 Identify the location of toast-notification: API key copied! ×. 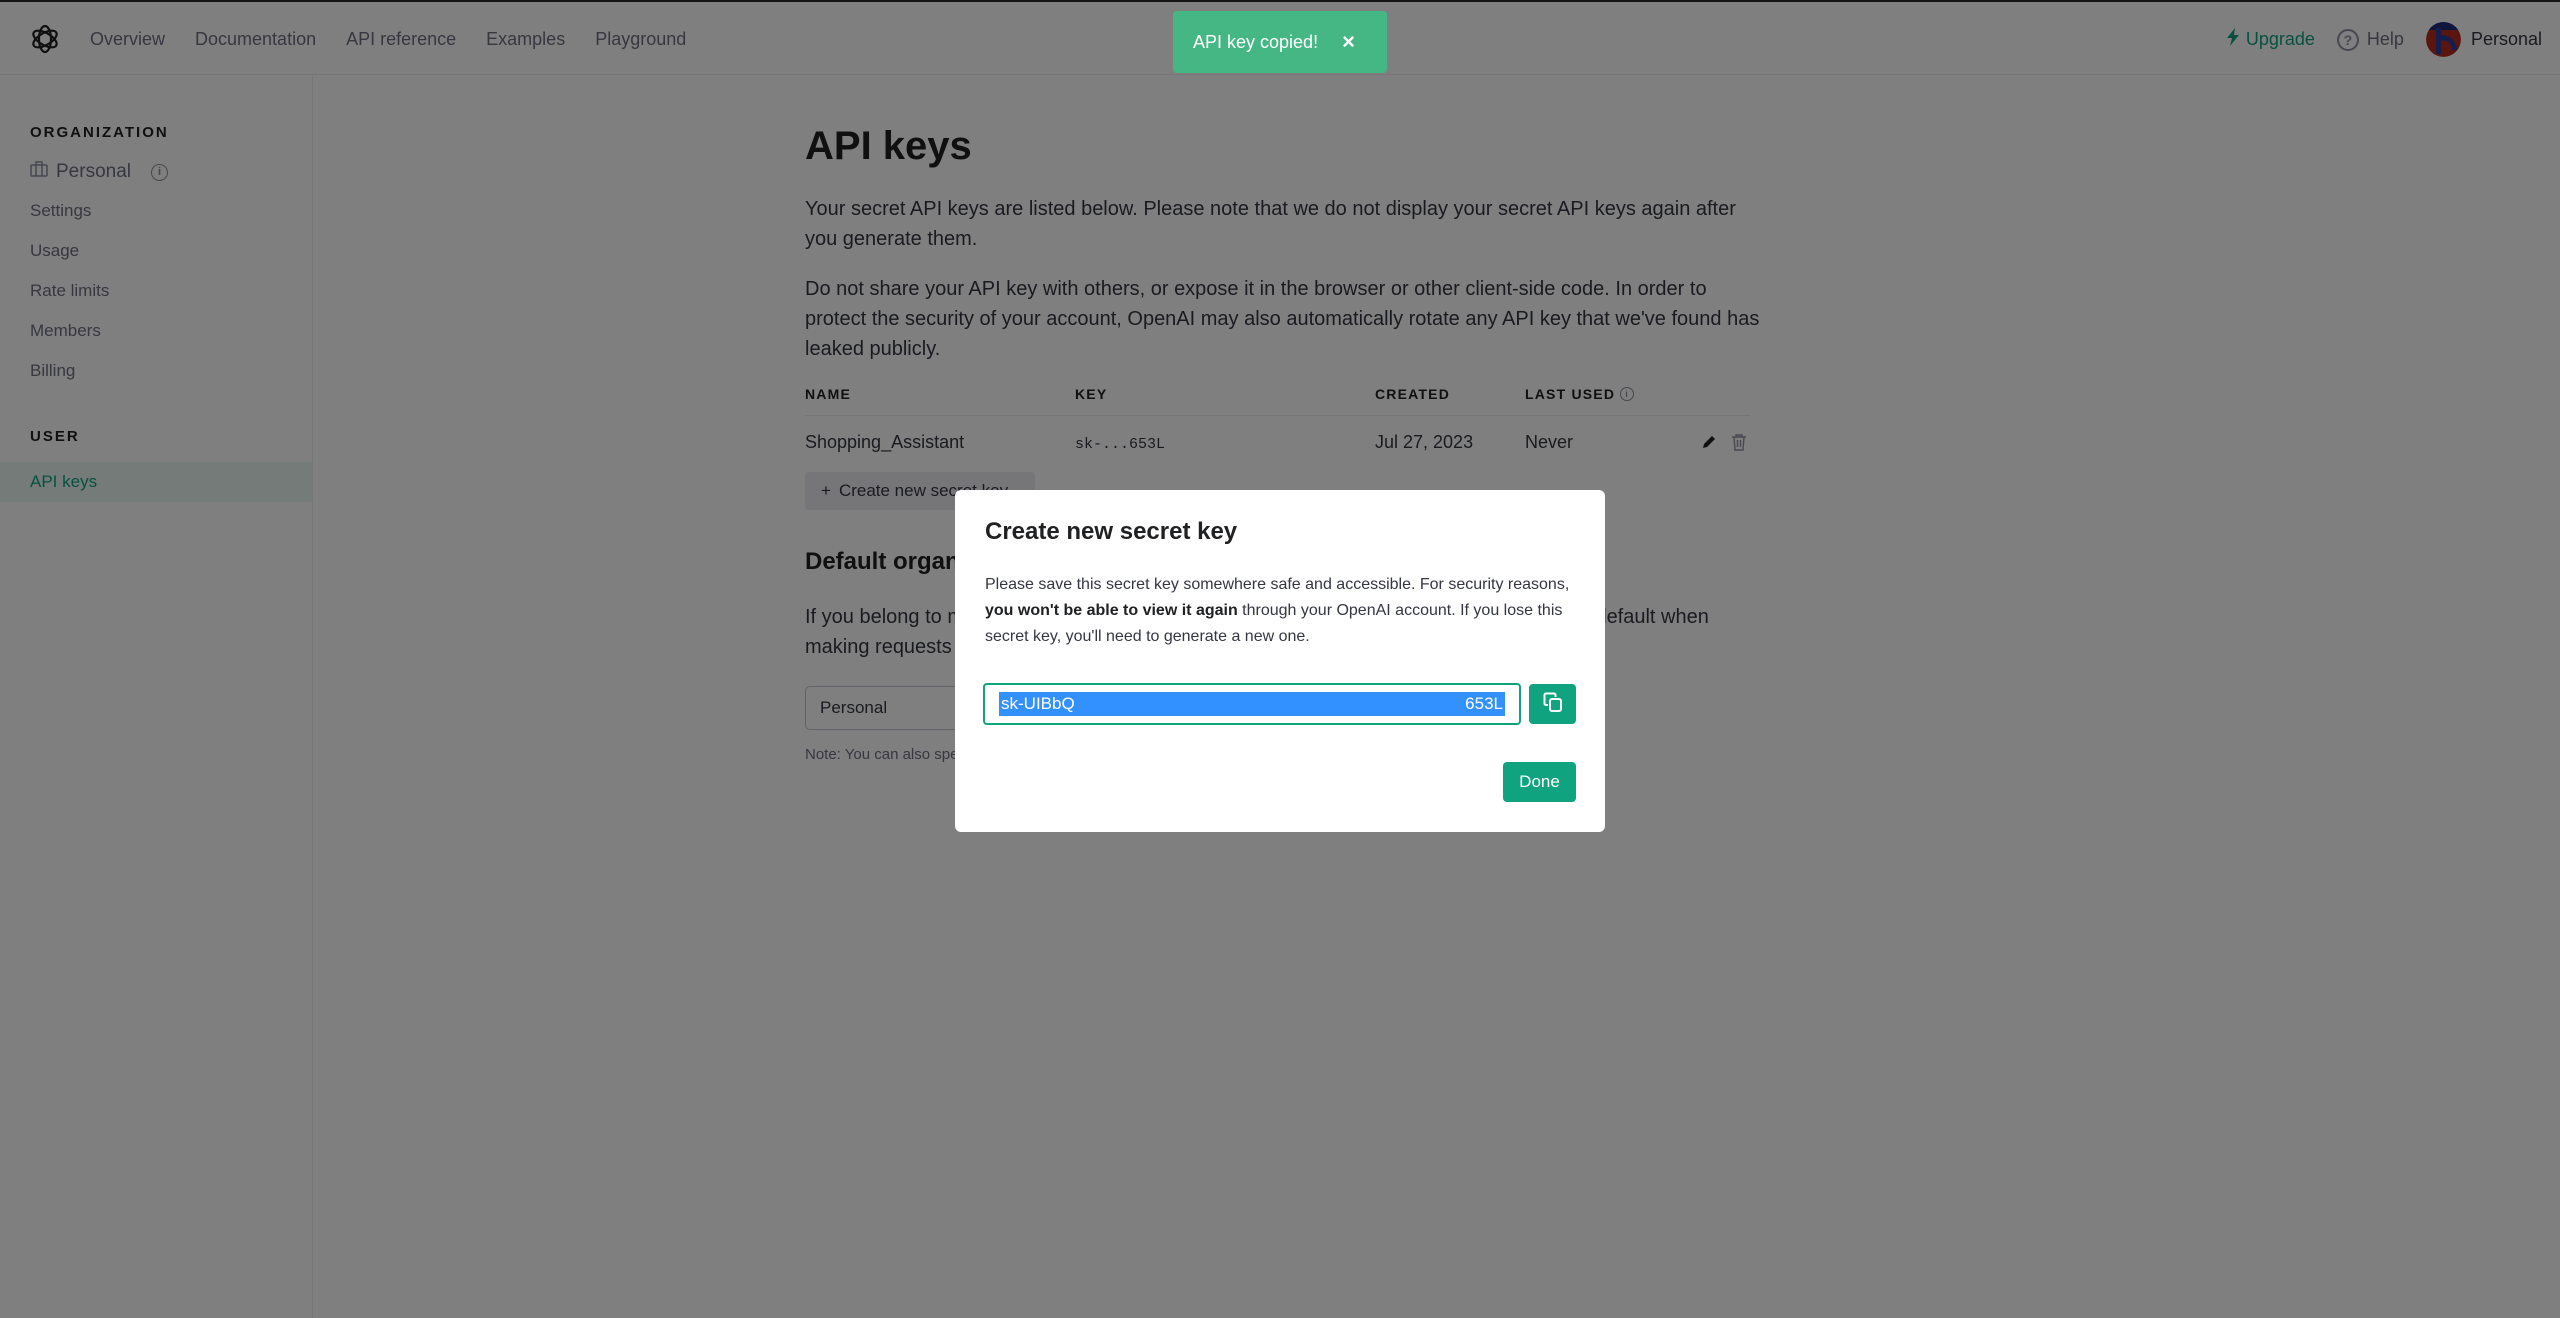
(1280, 42).